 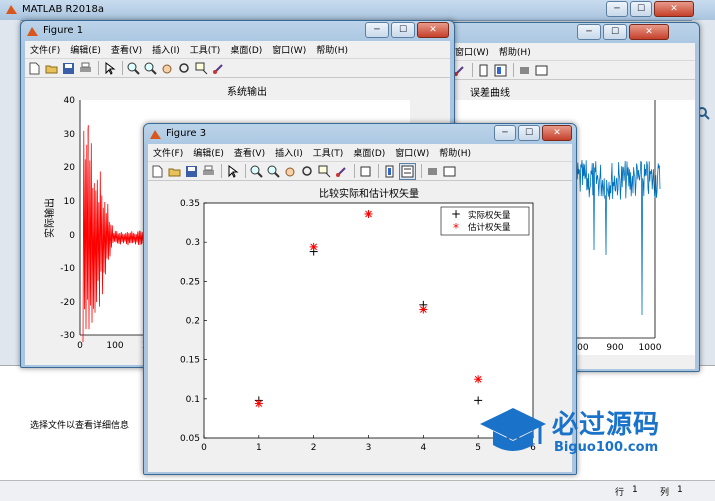 What do you see at coordinates (67, 303) in the screenshot?
I see `figure1-ytick: -20` at bounding box center [67, 303].